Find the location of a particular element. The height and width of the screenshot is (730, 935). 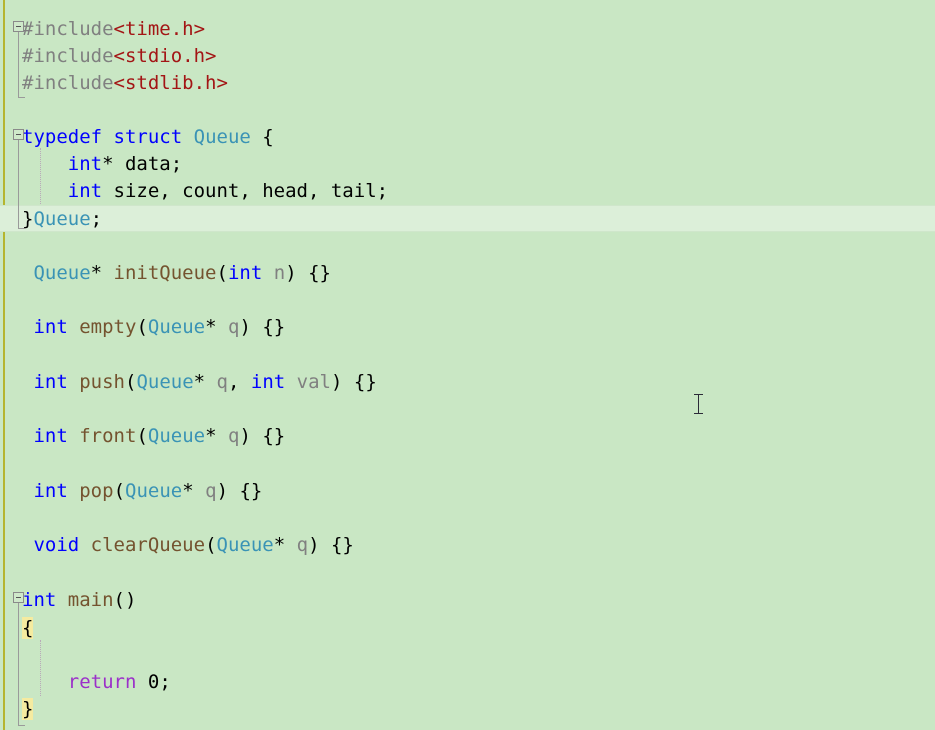

code-line-text: int* data; is located at coordinates (102, 164).